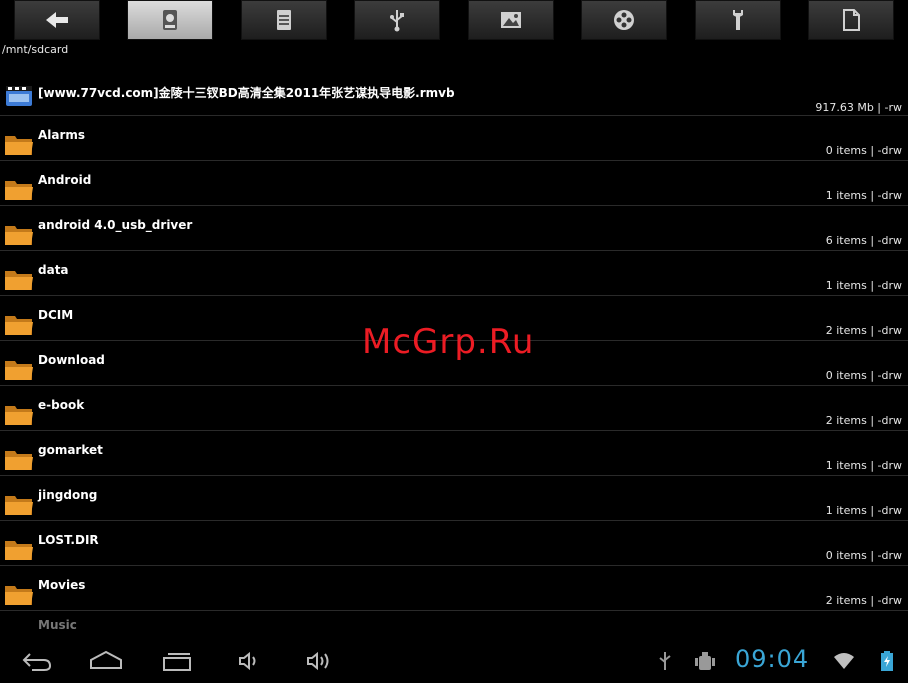  I want to click on folder-name: data, so click(53, 270).